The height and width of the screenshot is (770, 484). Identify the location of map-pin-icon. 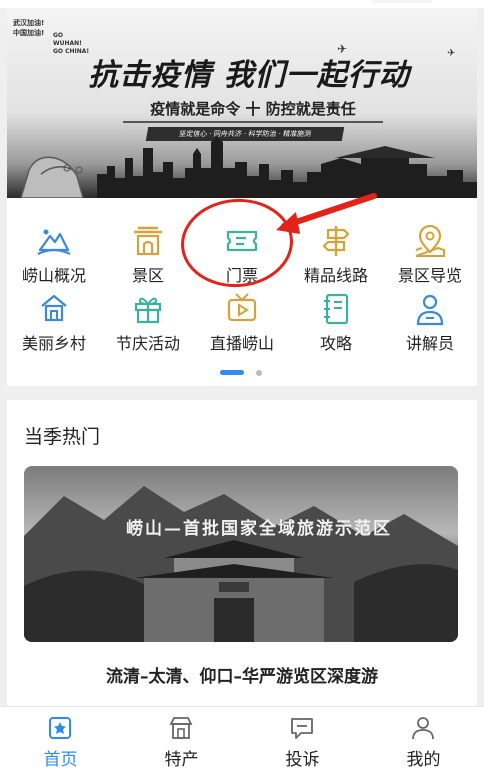
(430, 240).